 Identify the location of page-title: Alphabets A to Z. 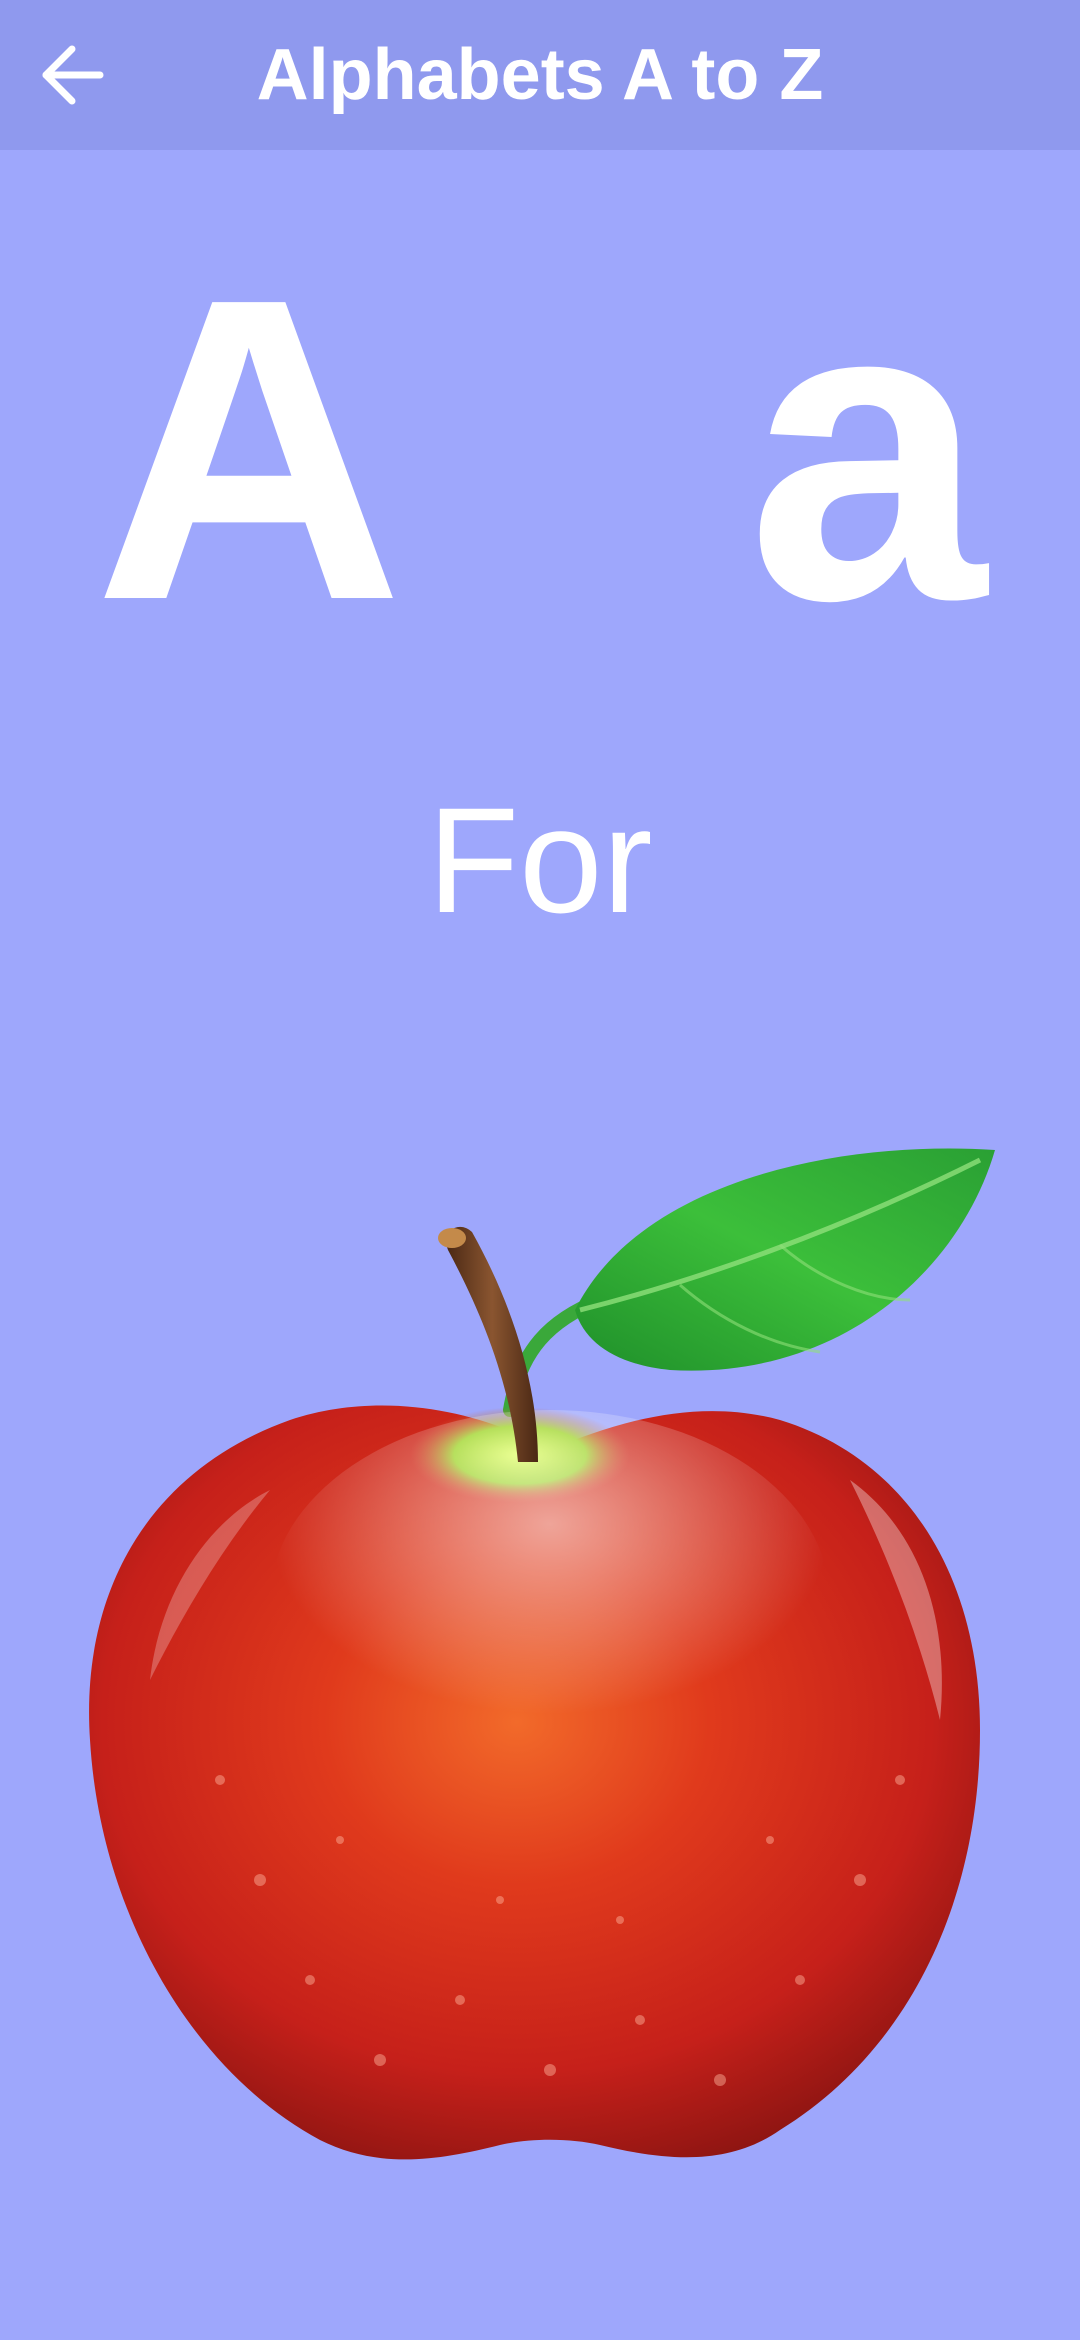
(540, 75).